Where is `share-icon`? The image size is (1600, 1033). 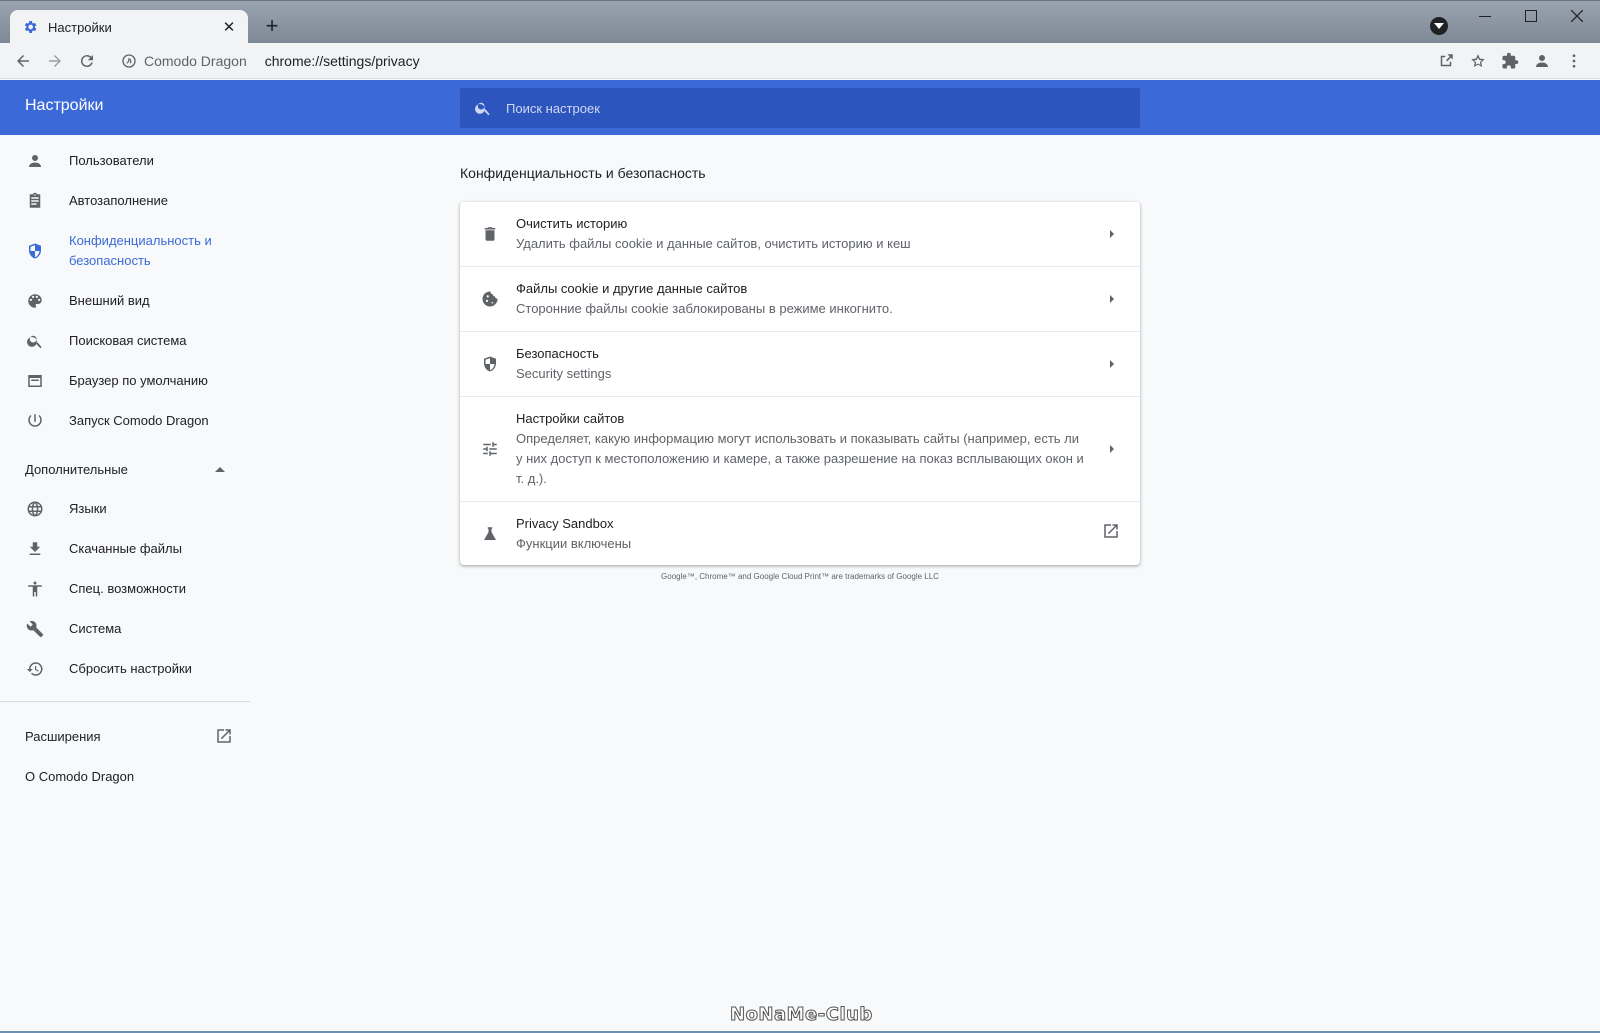
share-icon is located at coordinates (1446, 60).